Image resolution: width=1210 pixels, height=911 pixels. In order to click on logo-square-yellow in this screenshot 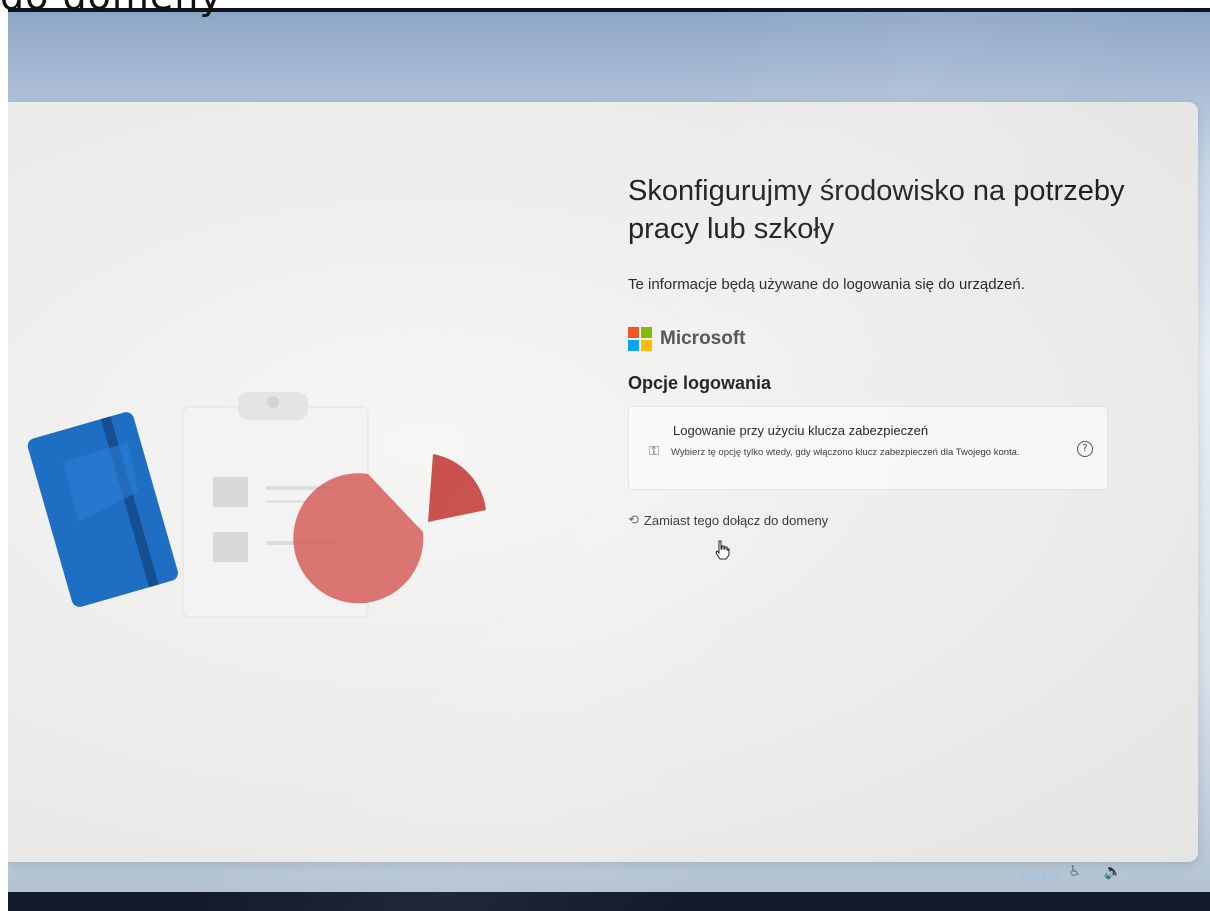, I will do `click(646, 345)`.